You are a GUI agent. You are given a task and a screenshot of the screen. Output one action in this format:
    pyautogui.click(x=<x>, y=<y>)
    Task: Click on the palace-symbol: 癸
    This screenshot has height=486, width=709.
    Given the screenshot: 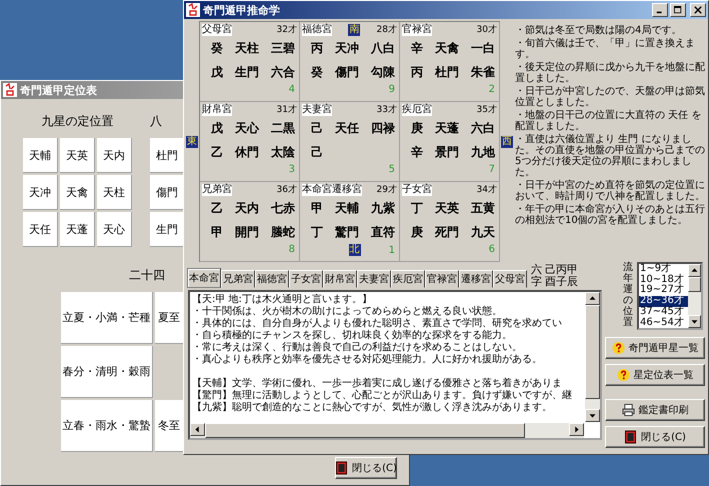 What is the action you would take?
    pyautogui.click(x=317, y=72)
    